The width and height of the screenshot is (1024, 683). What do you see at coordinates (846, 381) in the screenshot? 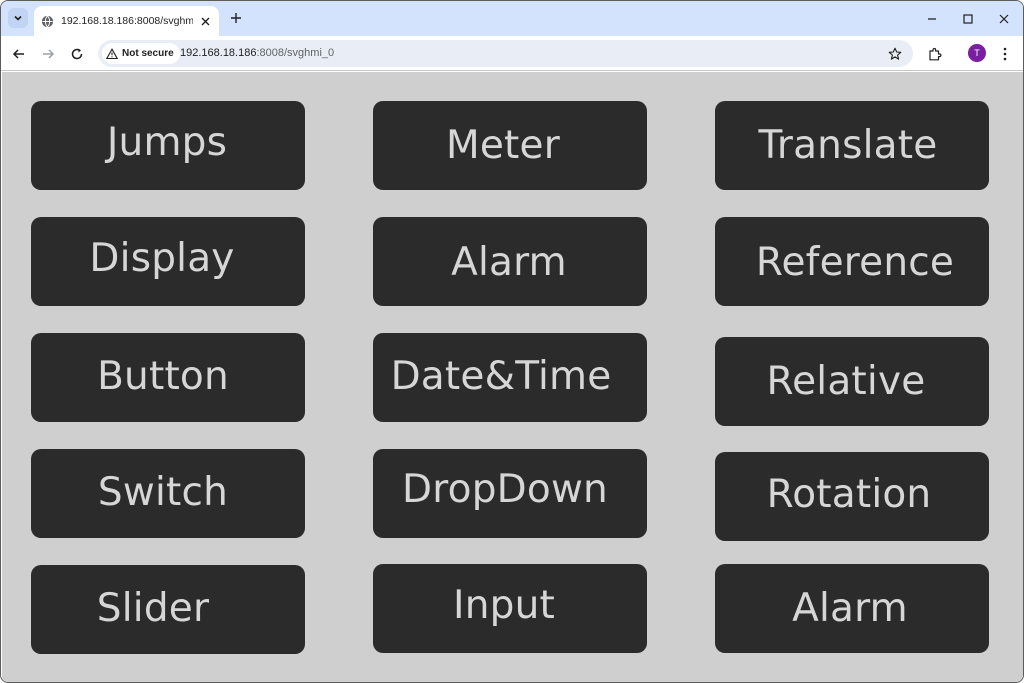
I see `button-label: Relative` at bounding box center [846, 381].